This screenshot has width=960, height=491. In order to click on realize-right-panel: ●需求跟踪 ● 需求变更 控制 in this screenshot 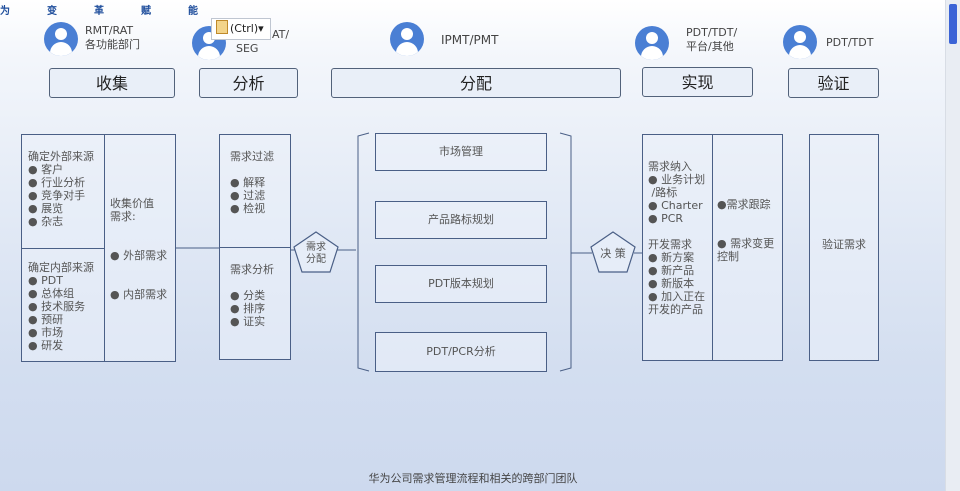, I will do `click(747, 247)`.